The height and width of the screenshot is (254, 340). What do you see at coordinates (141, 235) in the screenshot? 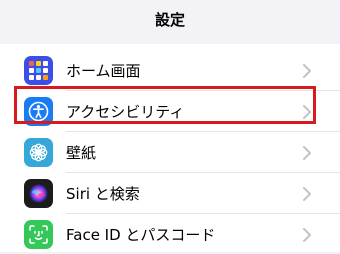
I see `settings-row-label: Face ID とパスコード` at bounding box center [141, 235].